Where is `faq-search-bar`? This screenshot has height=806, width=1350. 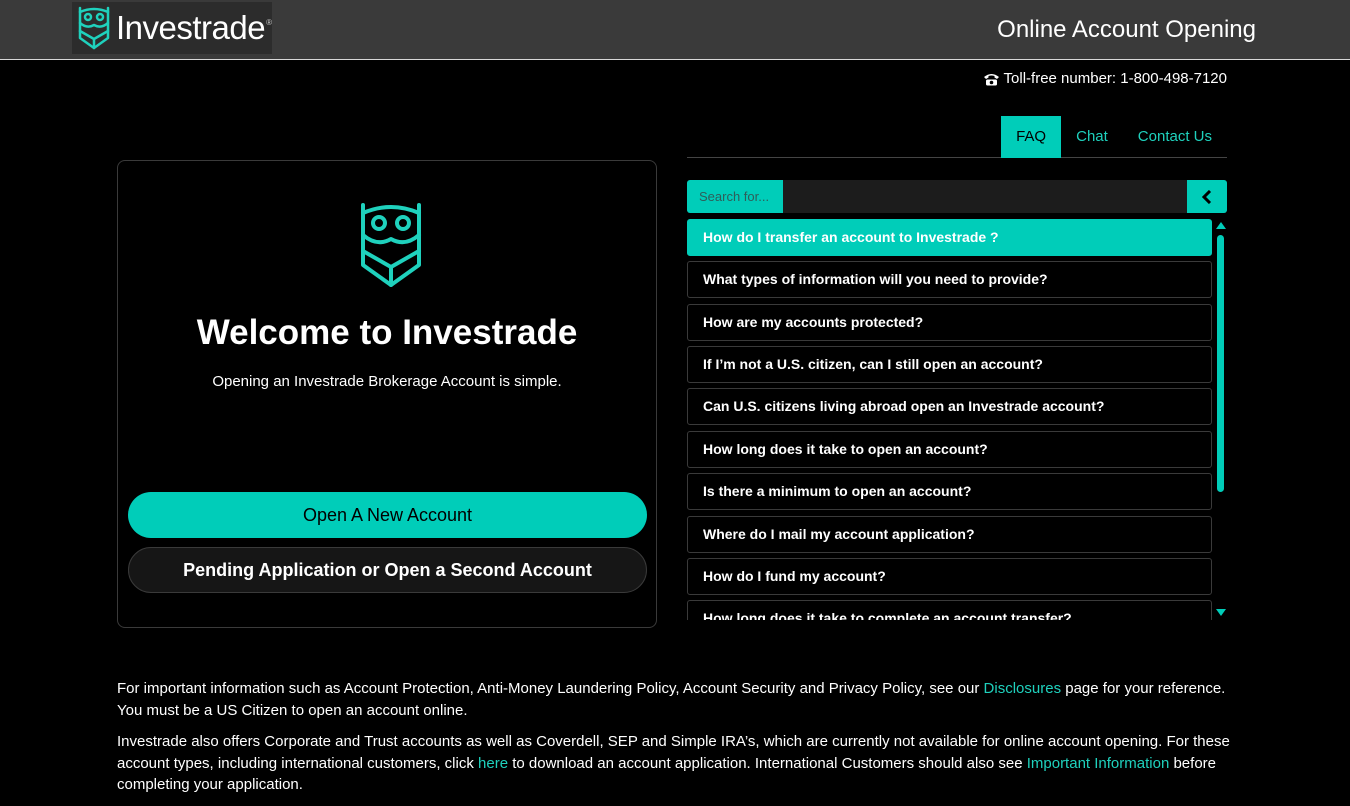 faq-search-bar is located at coordinates (957, 196).